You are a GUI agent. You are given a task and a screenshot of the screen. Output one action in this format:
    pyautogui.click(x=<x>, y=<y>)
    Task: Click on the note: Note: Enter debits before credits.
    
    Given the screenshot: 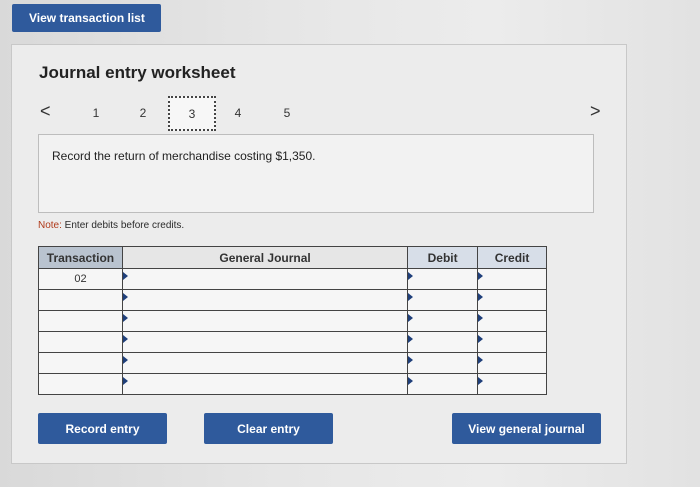 What is the action you would take?
    pyautogui.click(x=111, y=225)
    